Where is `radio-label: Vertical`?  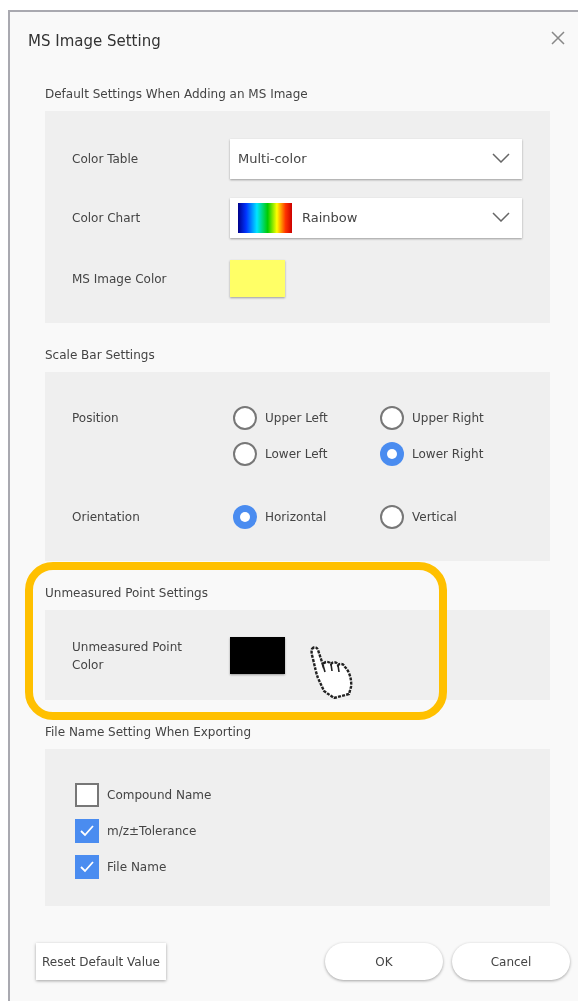
radio-label: Vertical is located at coordinates (434, 517).